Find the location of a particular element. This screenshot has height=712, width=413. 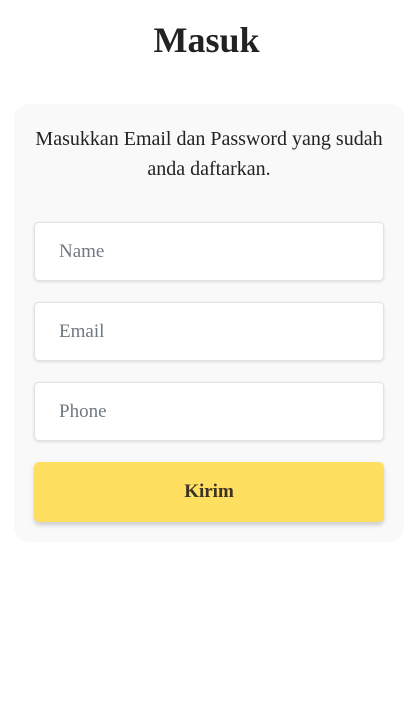

email-input is located at coordinates (209, 331).